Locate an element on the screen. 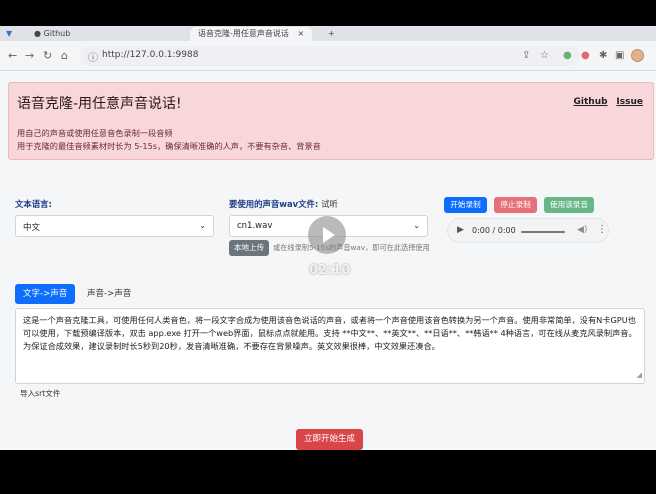  app-icon: ▼ is located at coordinates (9, 33).